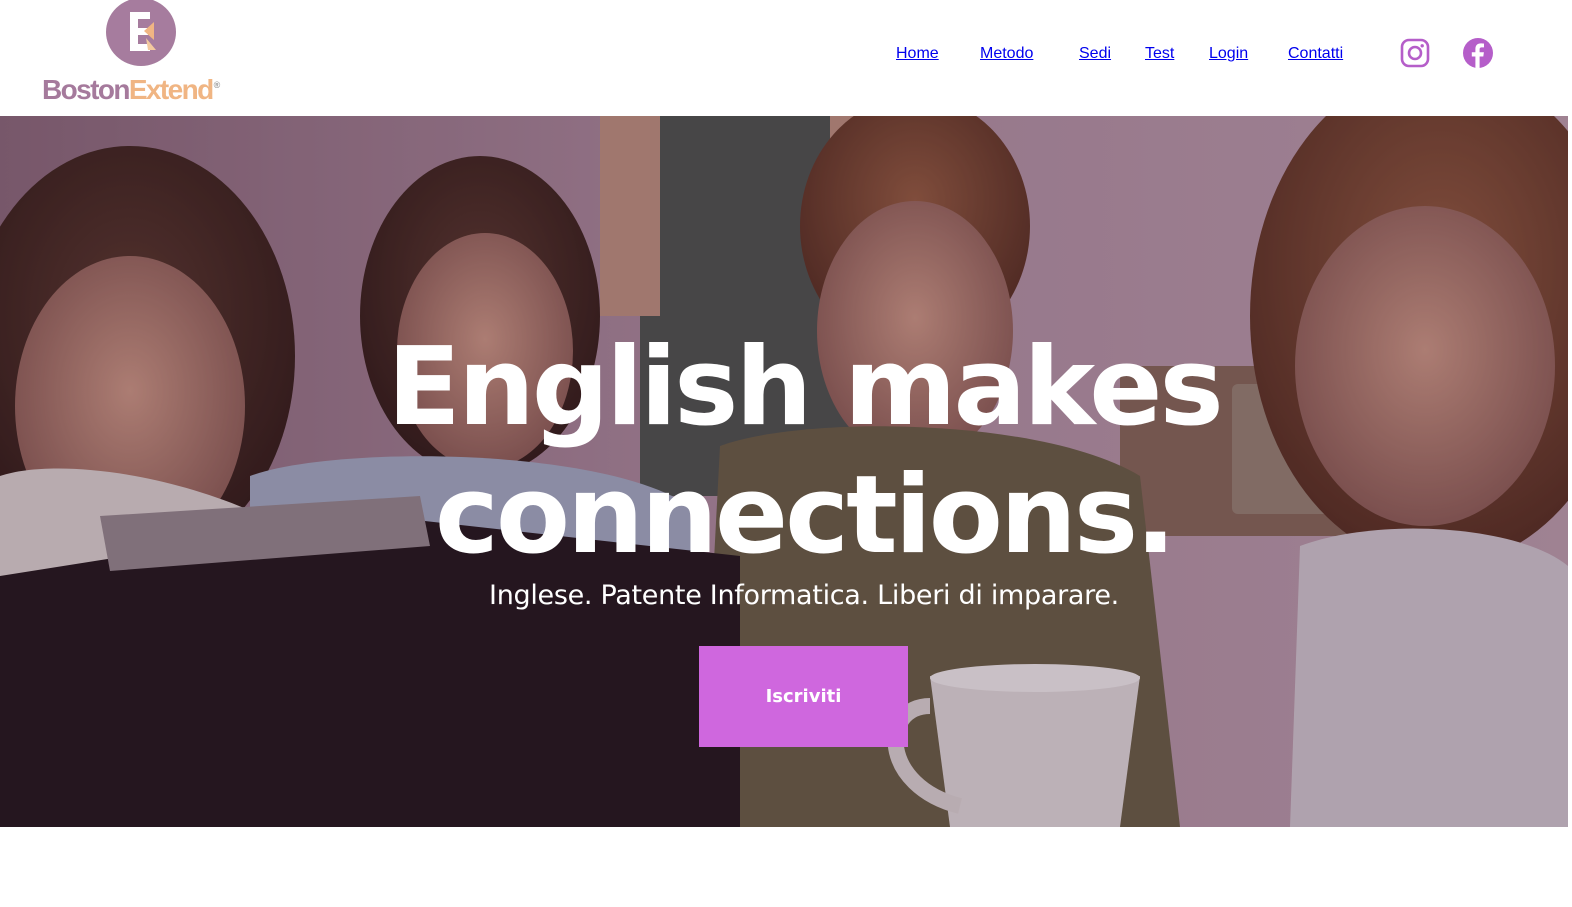 This screenshot has width=1572, height=907. What do you see at coordinates (217, 85) in the screenshot?
I see `registered-mark: ®` at bounding box center [217, 85].